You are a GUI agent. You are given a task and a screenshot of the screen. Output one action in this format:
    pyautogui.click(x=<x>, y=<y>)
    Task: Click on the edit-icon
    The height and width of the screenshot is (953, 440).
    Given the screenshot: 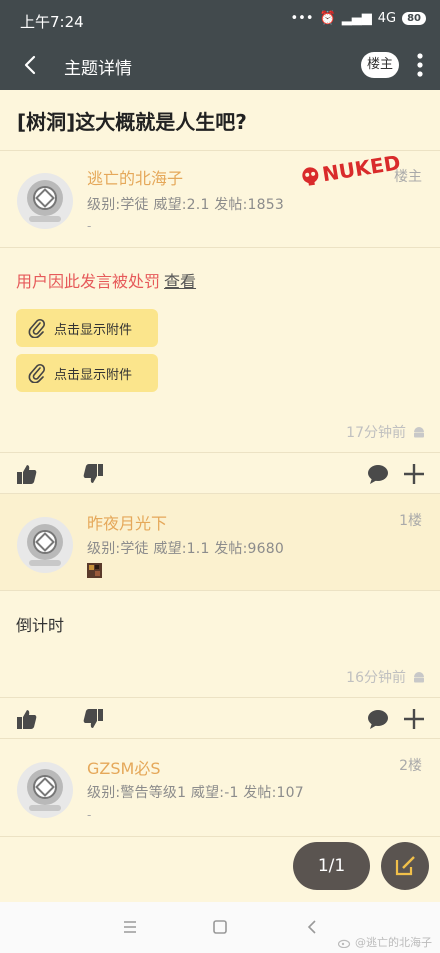 What is the action you would take?
    pyautogui.click(x=405, y=866)
    